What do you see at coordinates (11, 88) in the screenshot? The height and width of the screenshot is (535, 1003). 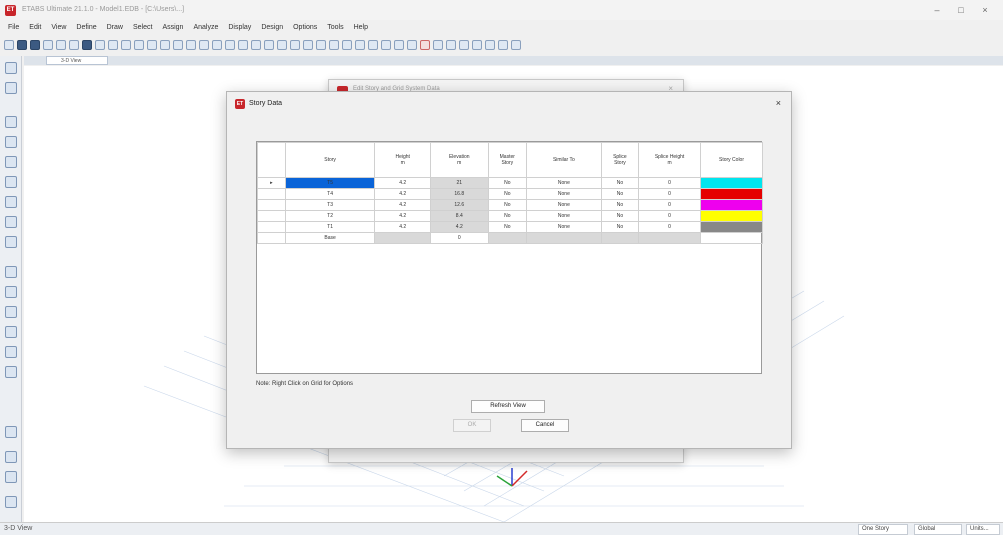 I see `reshape-icon` at bounding box center [11, 88].